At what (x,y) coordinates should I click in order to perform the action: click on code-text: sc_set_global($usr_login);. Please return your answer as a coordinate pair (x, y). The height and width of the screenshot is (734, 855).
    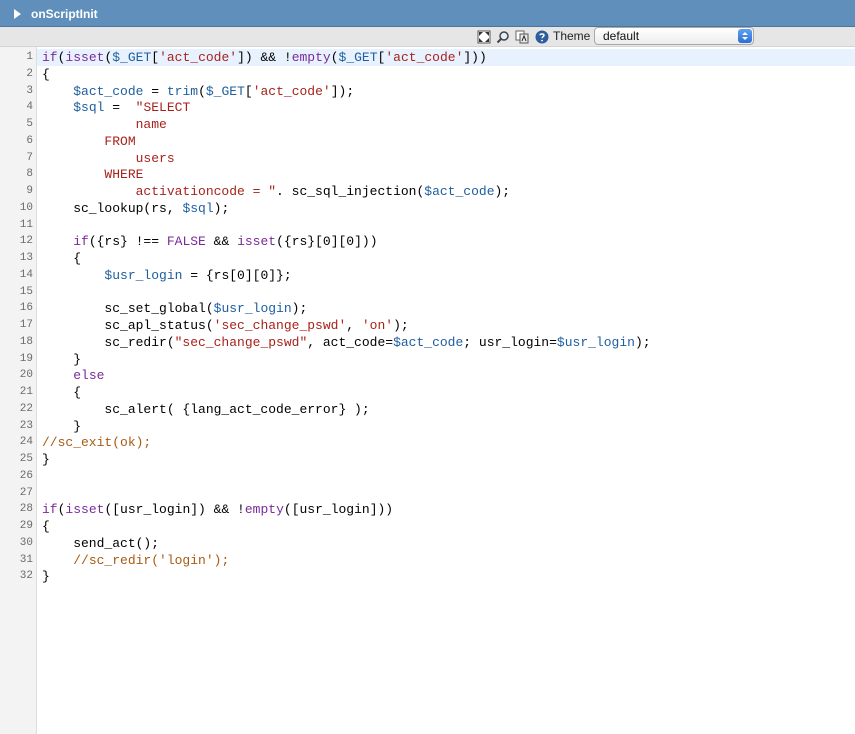
    Looking at the image, I should click on (174, 308).